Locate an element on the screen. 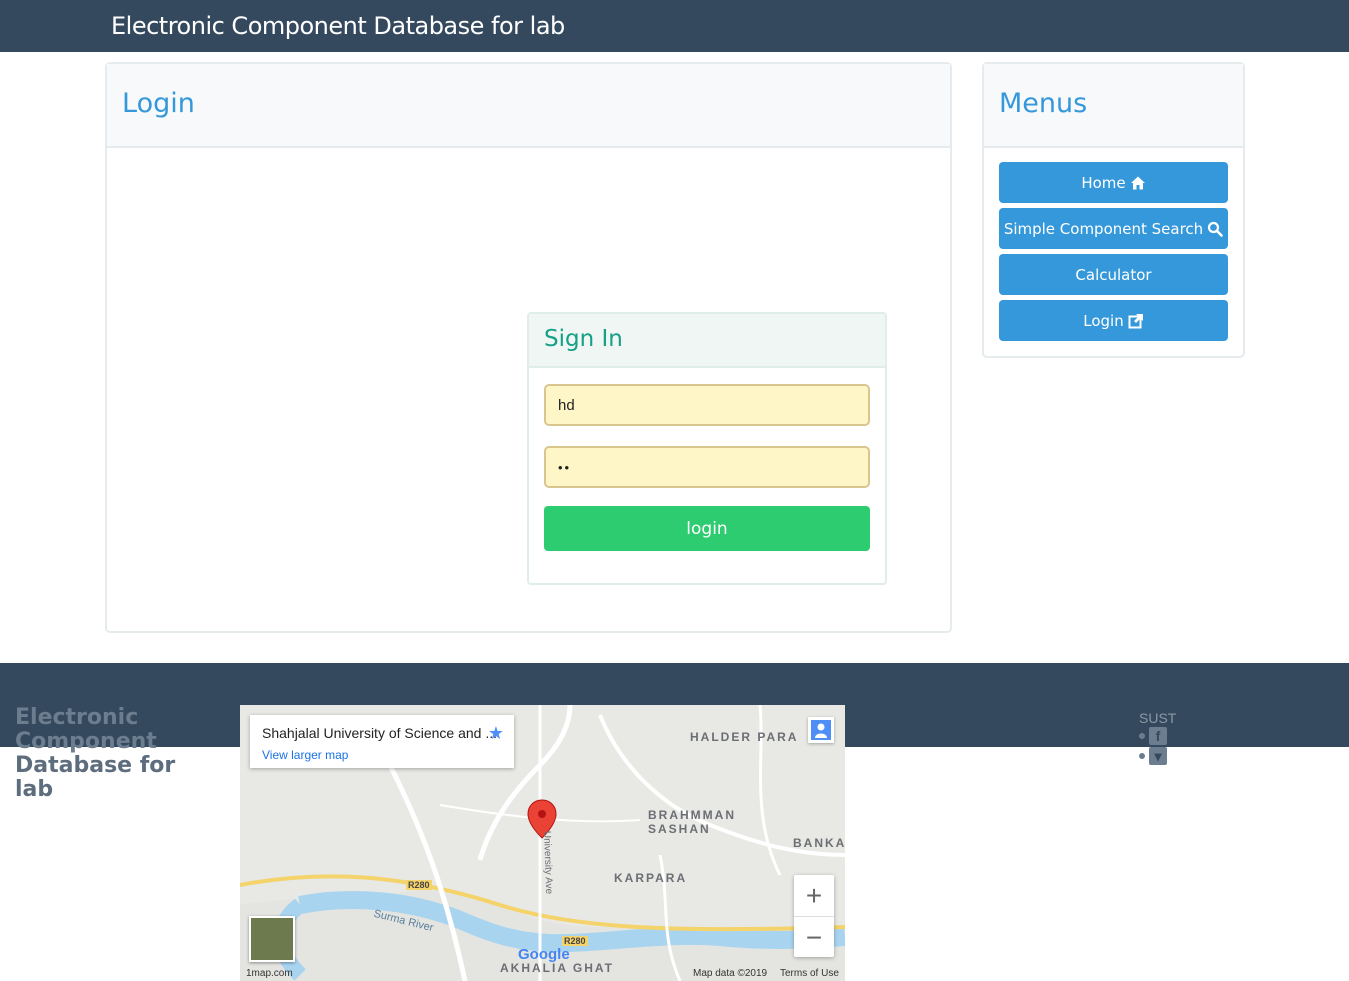 The height and width of the screenshot is (981, 1349). footer-brand-line: Database for lab is located at coordinates (95, 777).